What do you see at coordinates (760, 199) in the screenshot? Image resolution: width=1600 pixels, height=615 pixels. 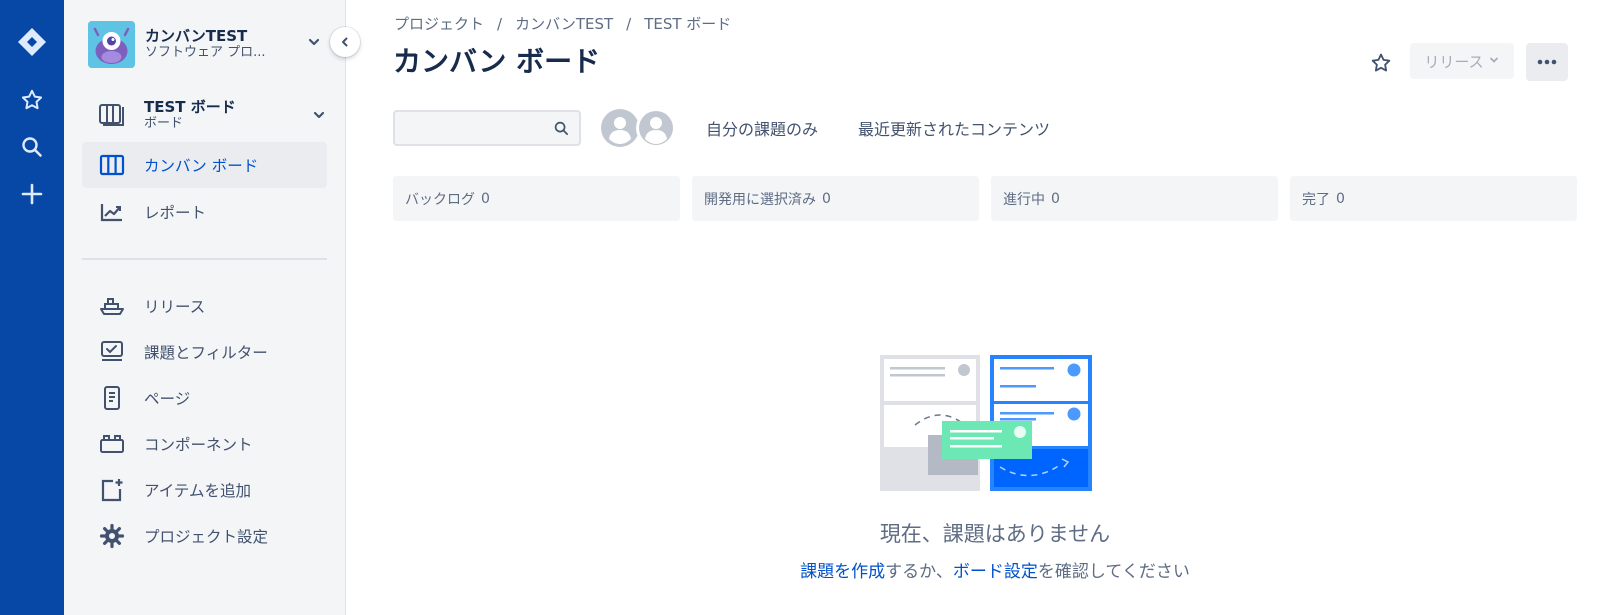 I see `column-name: 開発用に選択済み` at bounding box center [760, 199].